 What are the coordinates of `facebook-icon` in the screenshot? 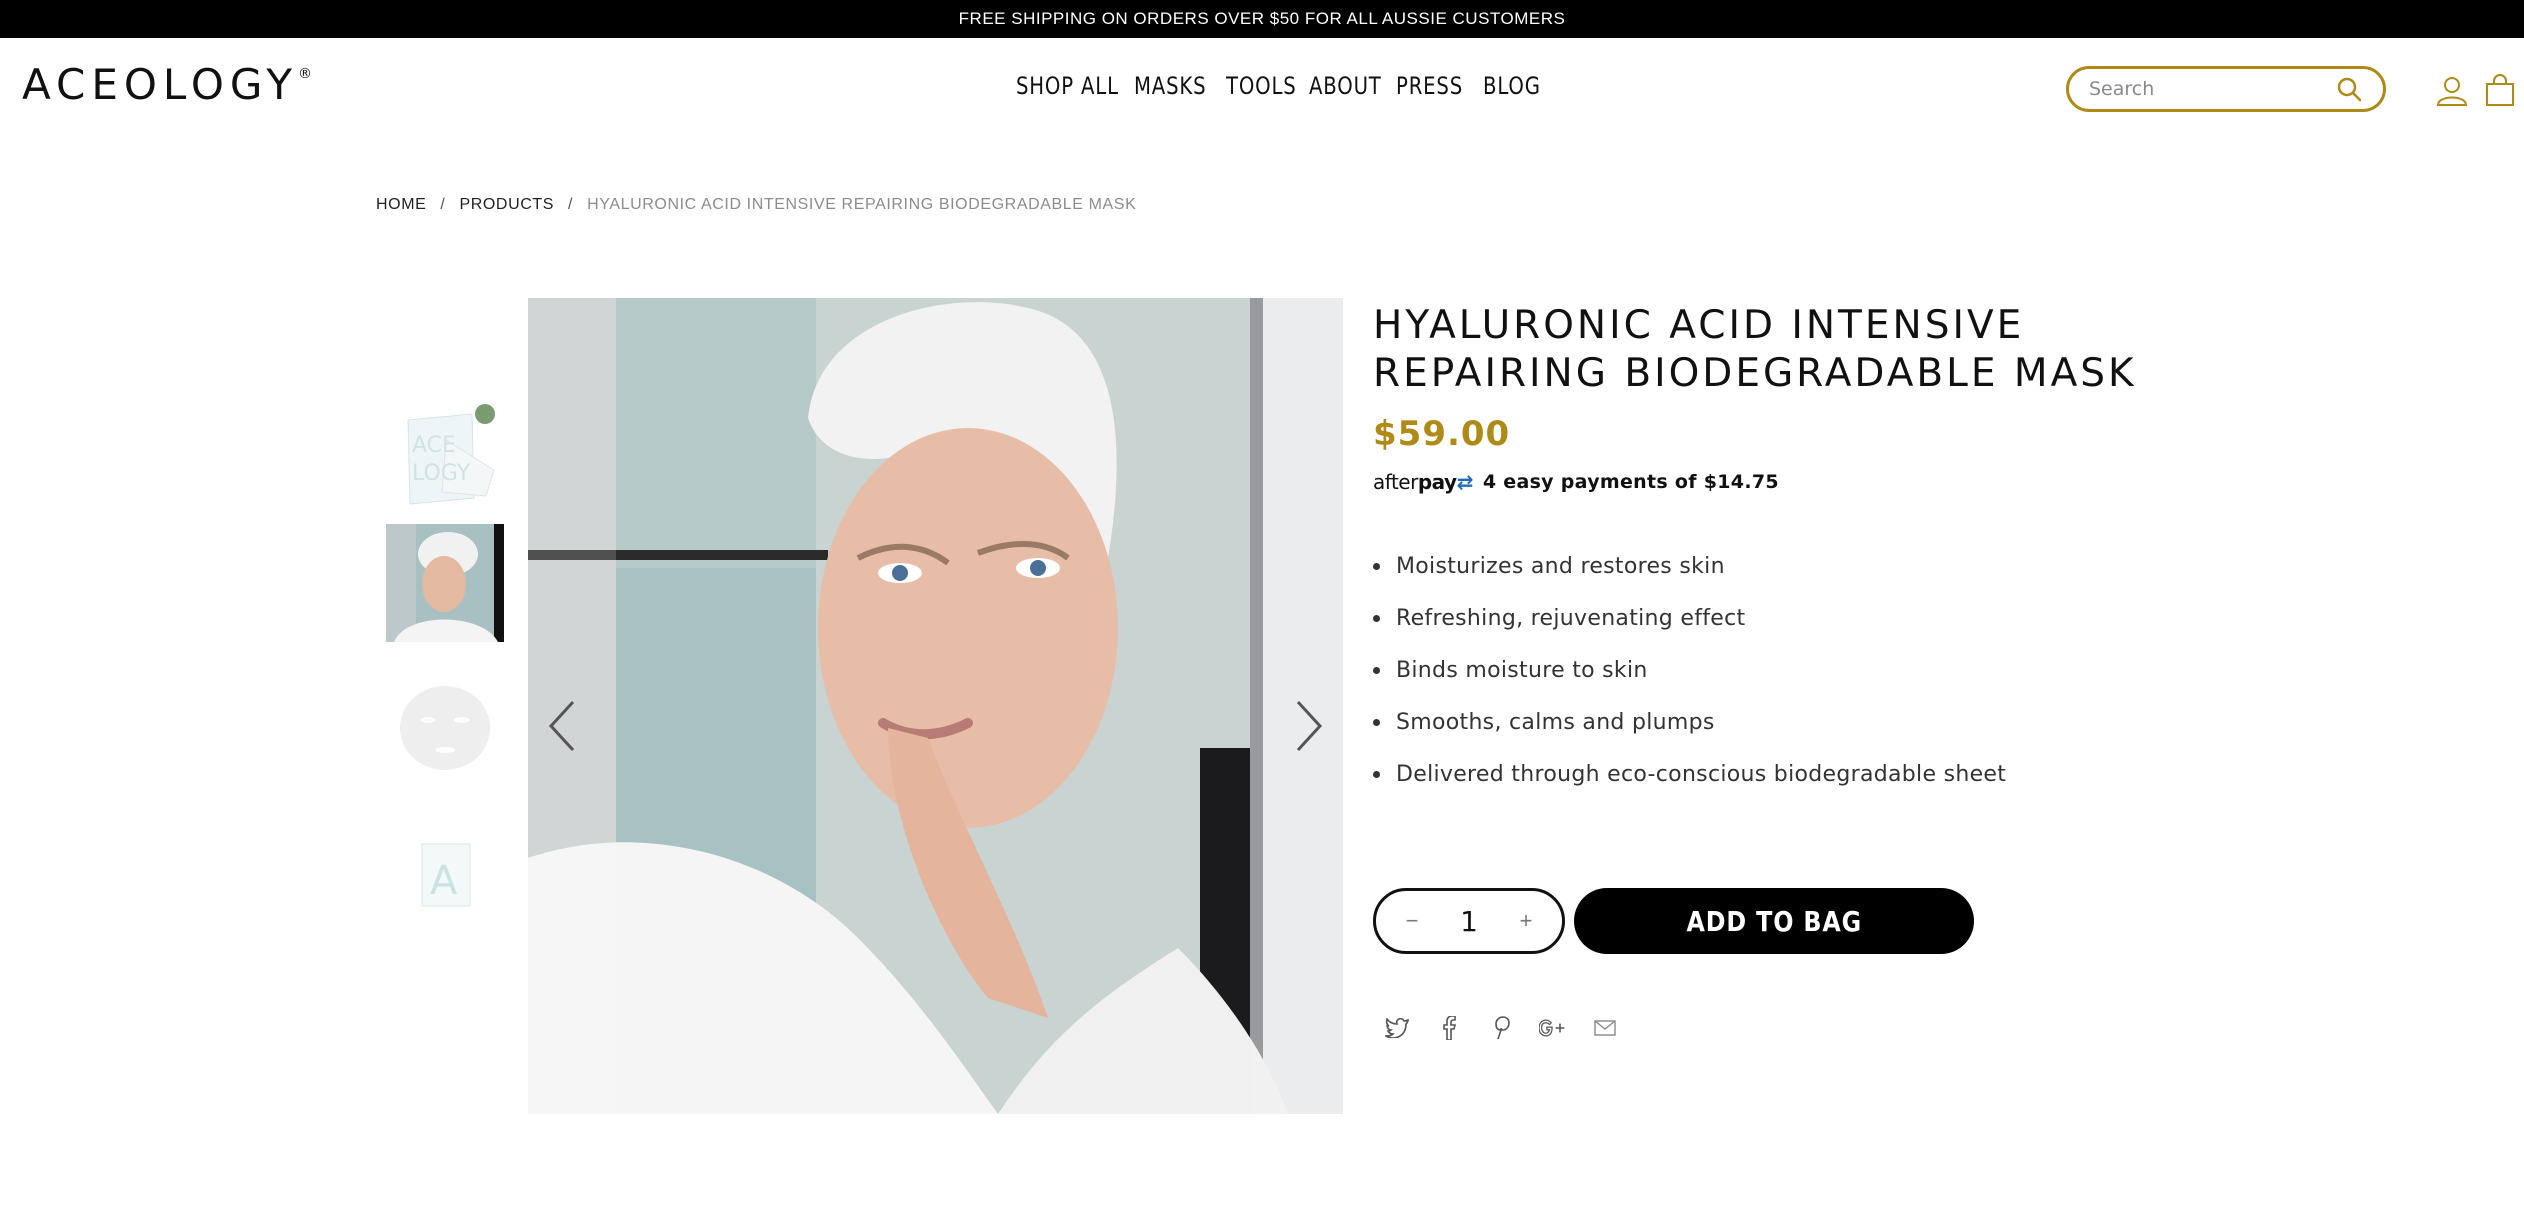 It's located at (1449, 1028).